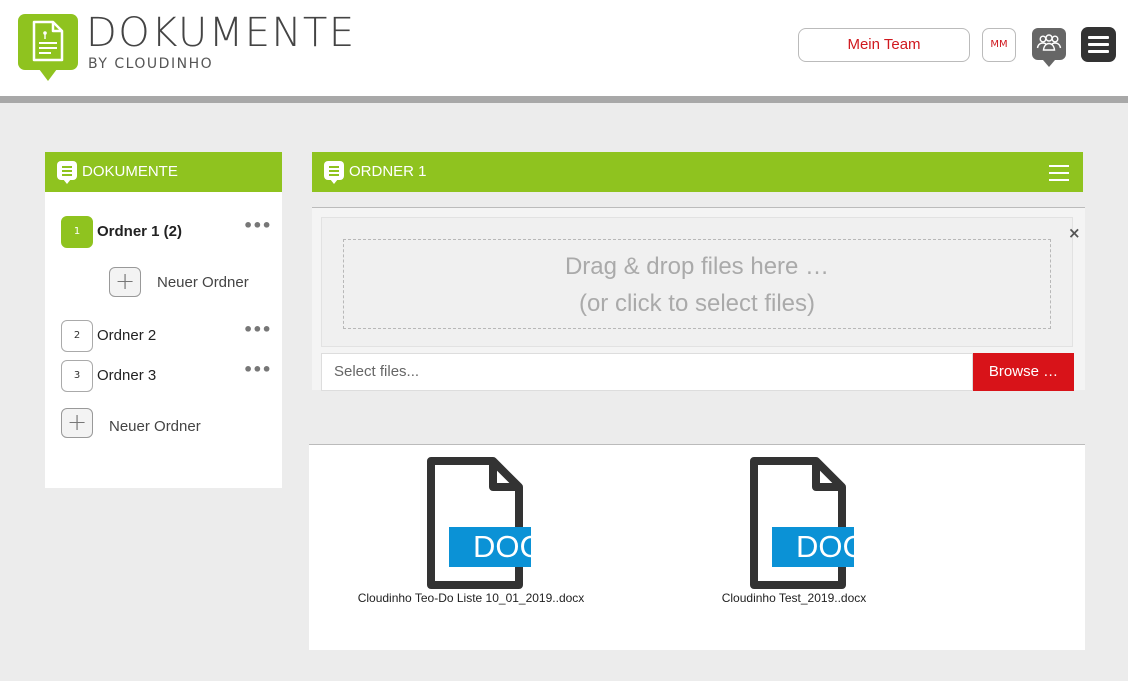 The image size is (1128, 681). What do you see at coordinates (697, 303) in the screenshot?
I see `dropzone-line-2: (or click to select files)` at bounding box center [697, 303].